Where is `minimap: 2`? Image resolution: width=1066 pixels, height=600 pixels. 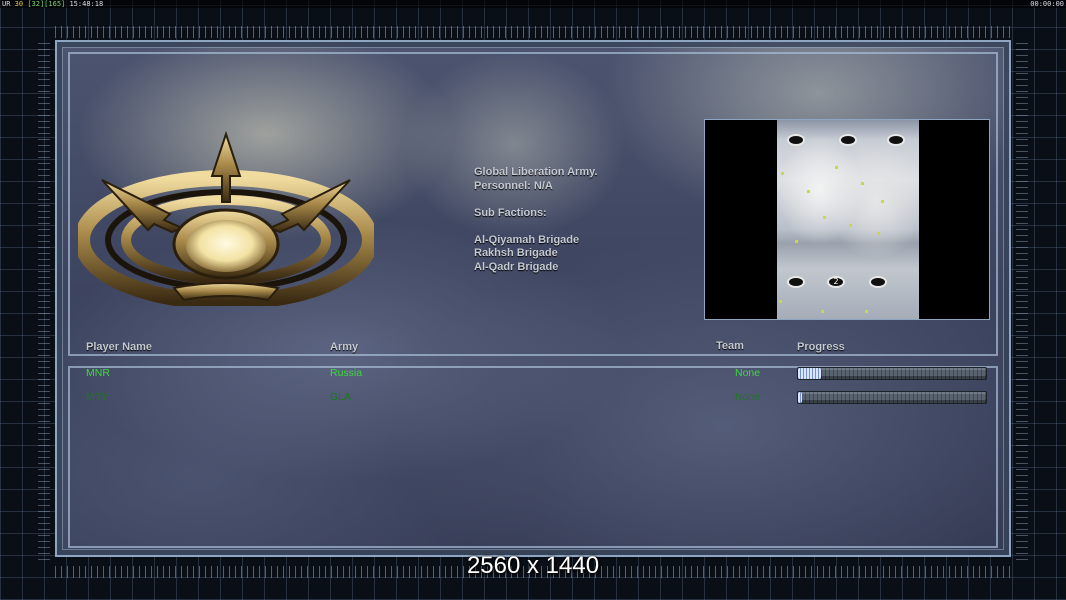 minimap: 2 is located at coordinates (847, 219).